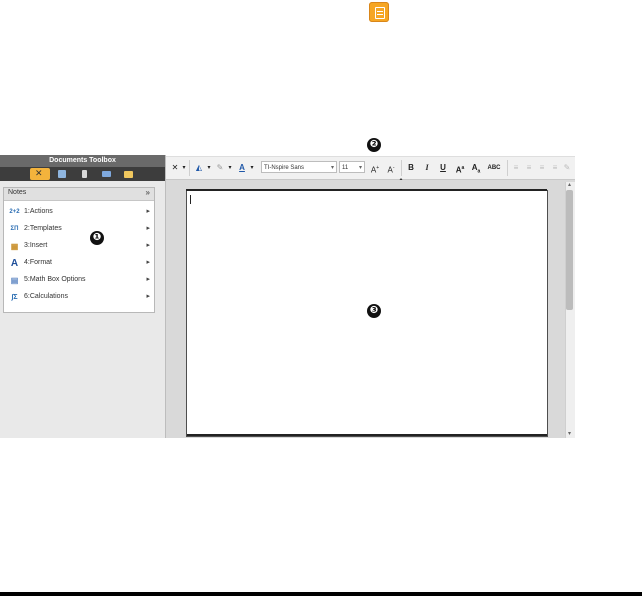 This screenshot has width=642, height=596. I want to click on toolbox-tabs: ✕, so click(82, 174).